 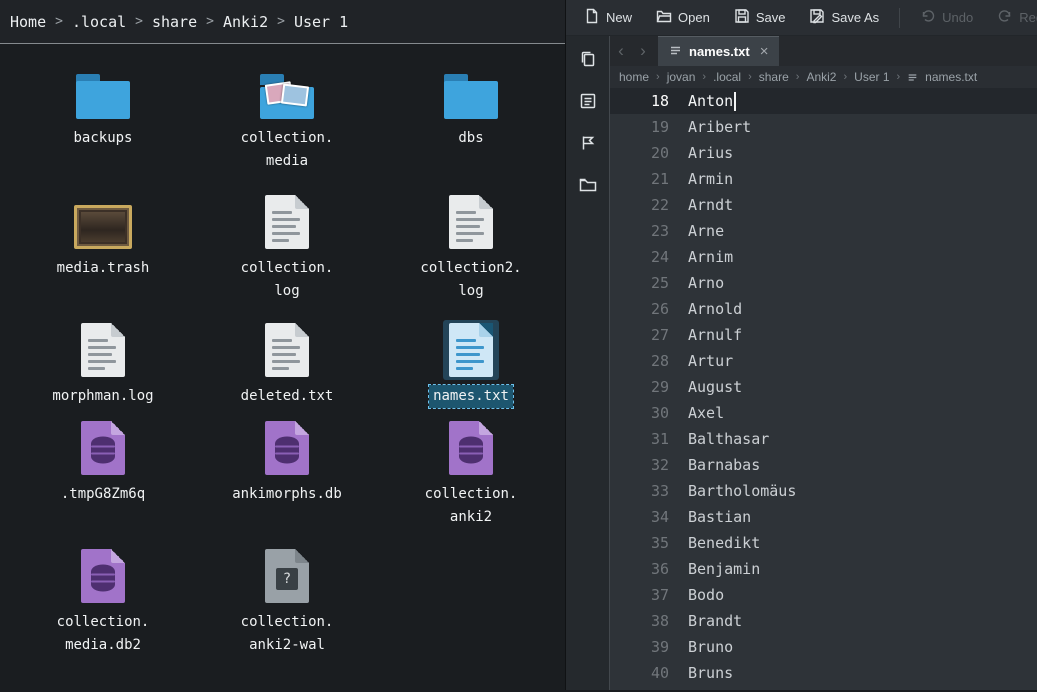 What do you see at coordinates (823, 205) in the screenshot?
I see `editor-line: 22 Arndt` at bounding box center [823, 205].